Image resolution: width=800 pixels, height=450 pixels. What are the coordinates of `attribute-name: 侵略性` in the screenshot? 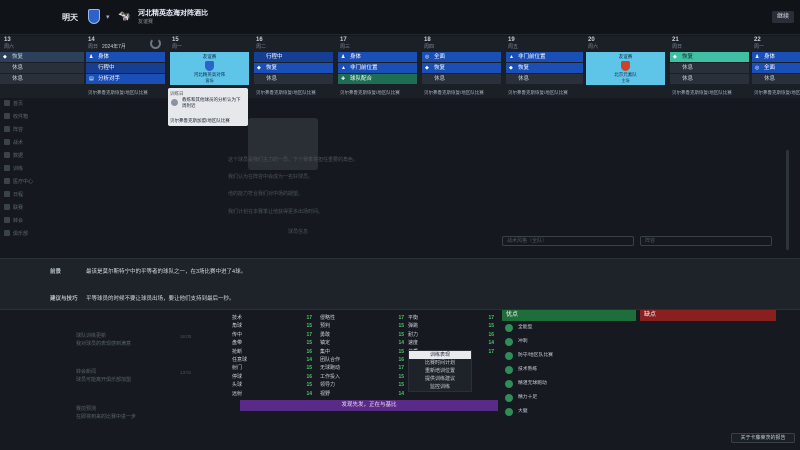 It's located at (328, 318).